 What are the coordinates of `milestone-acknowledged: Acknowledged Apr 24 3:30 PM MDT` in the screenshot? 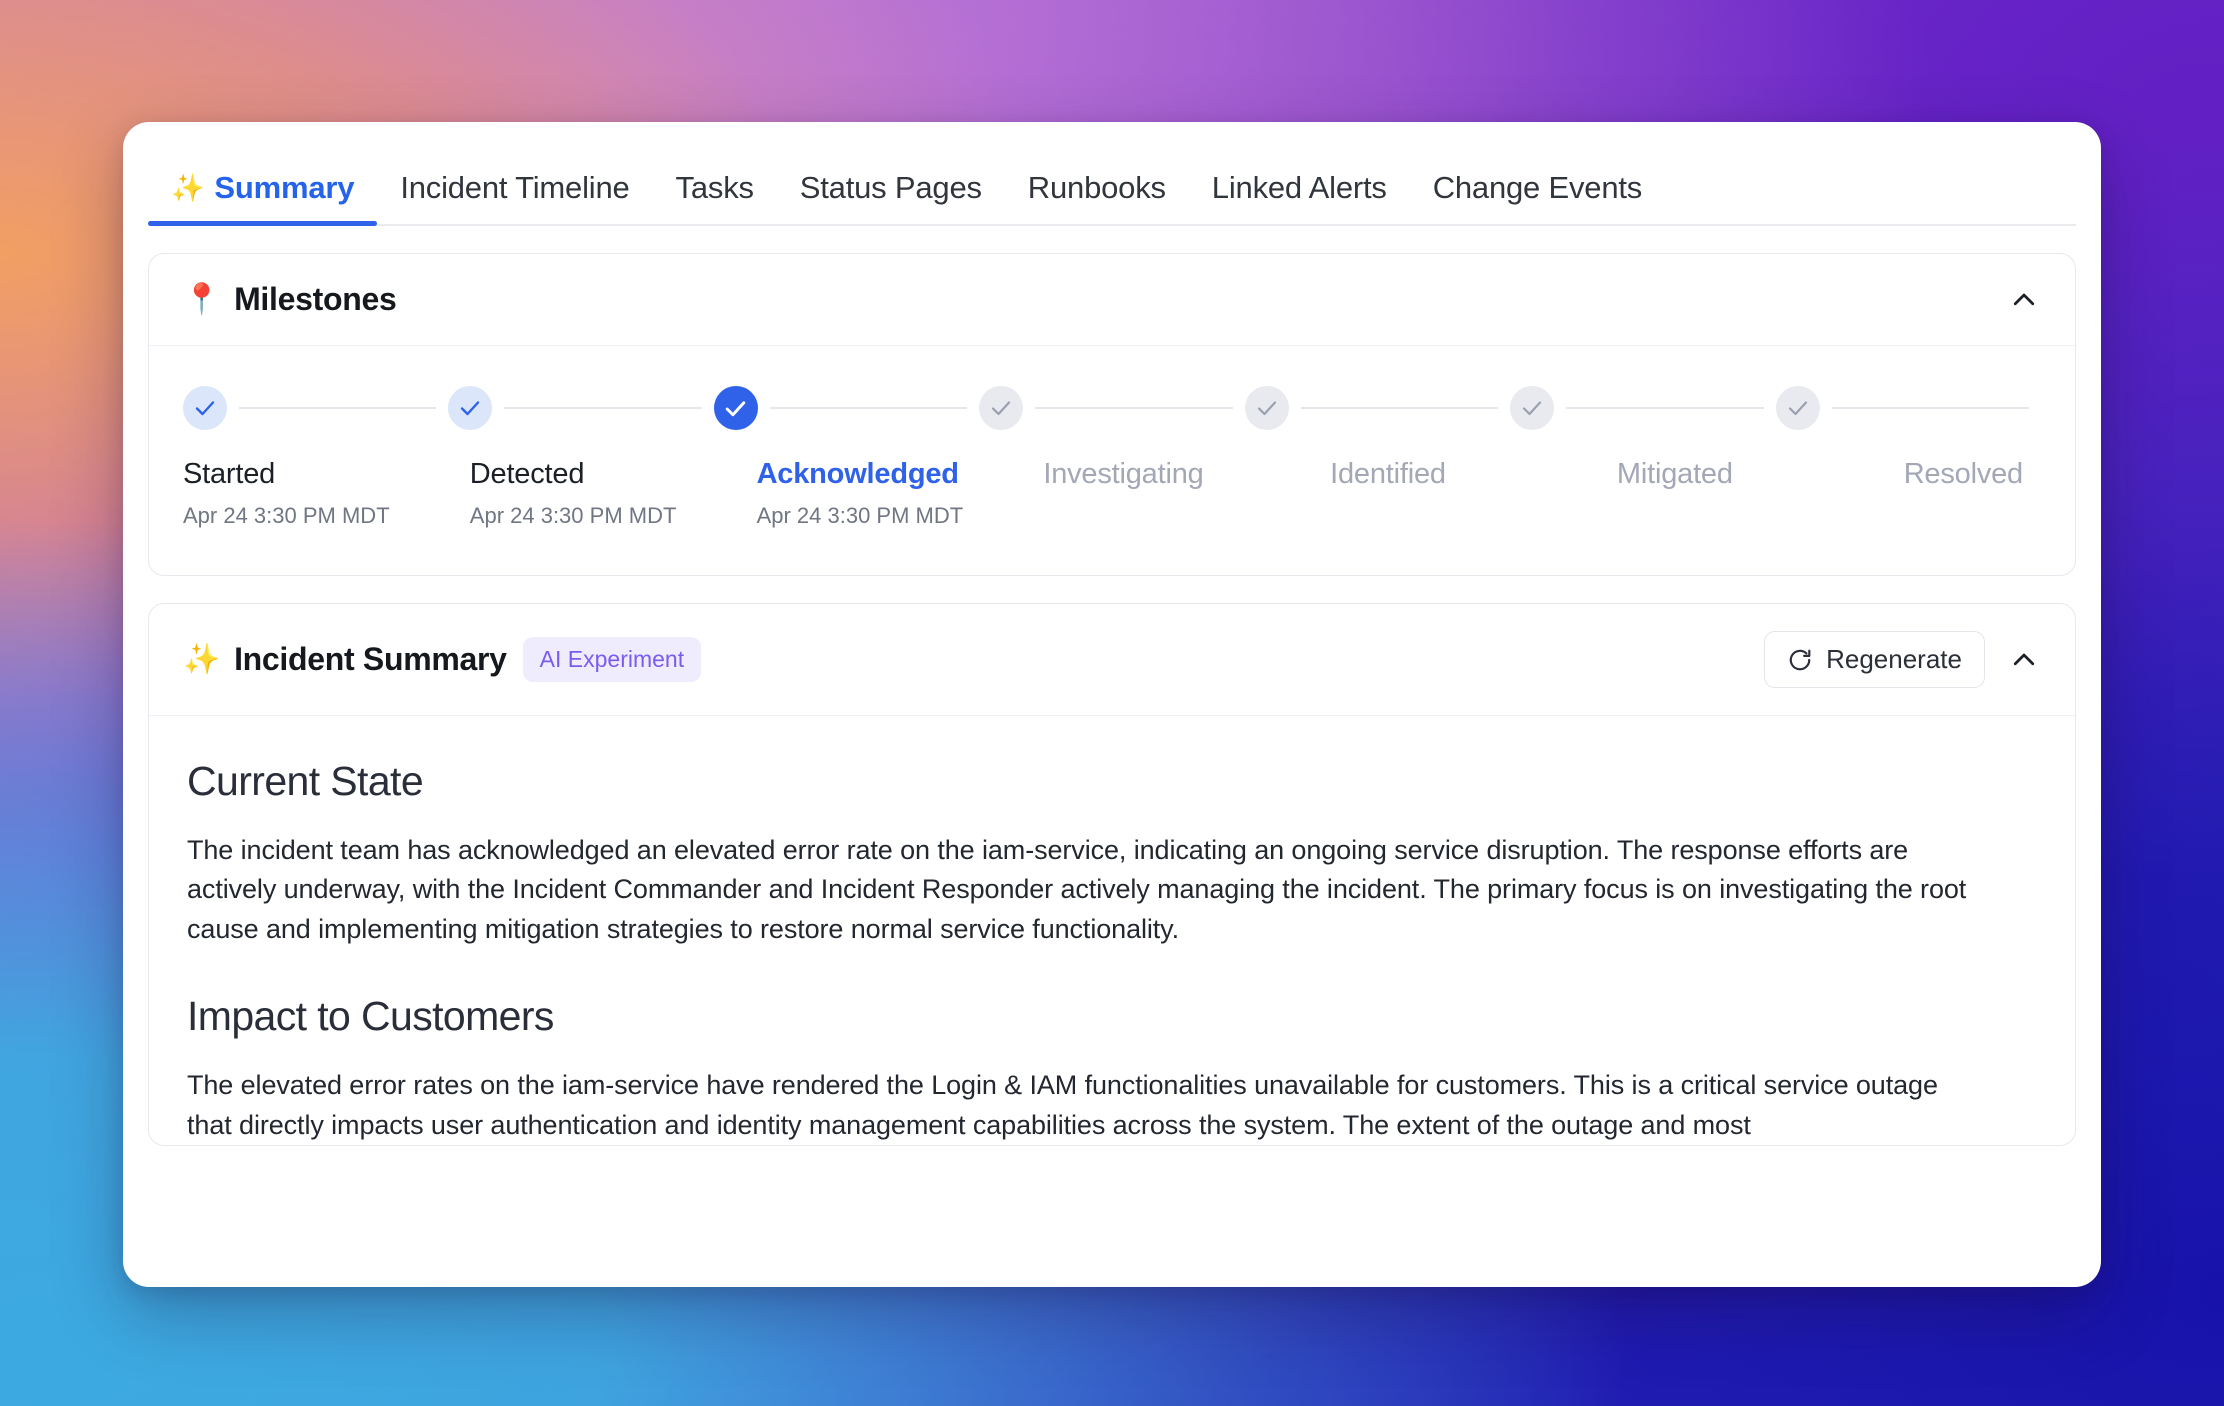 It's located at (900, 493).